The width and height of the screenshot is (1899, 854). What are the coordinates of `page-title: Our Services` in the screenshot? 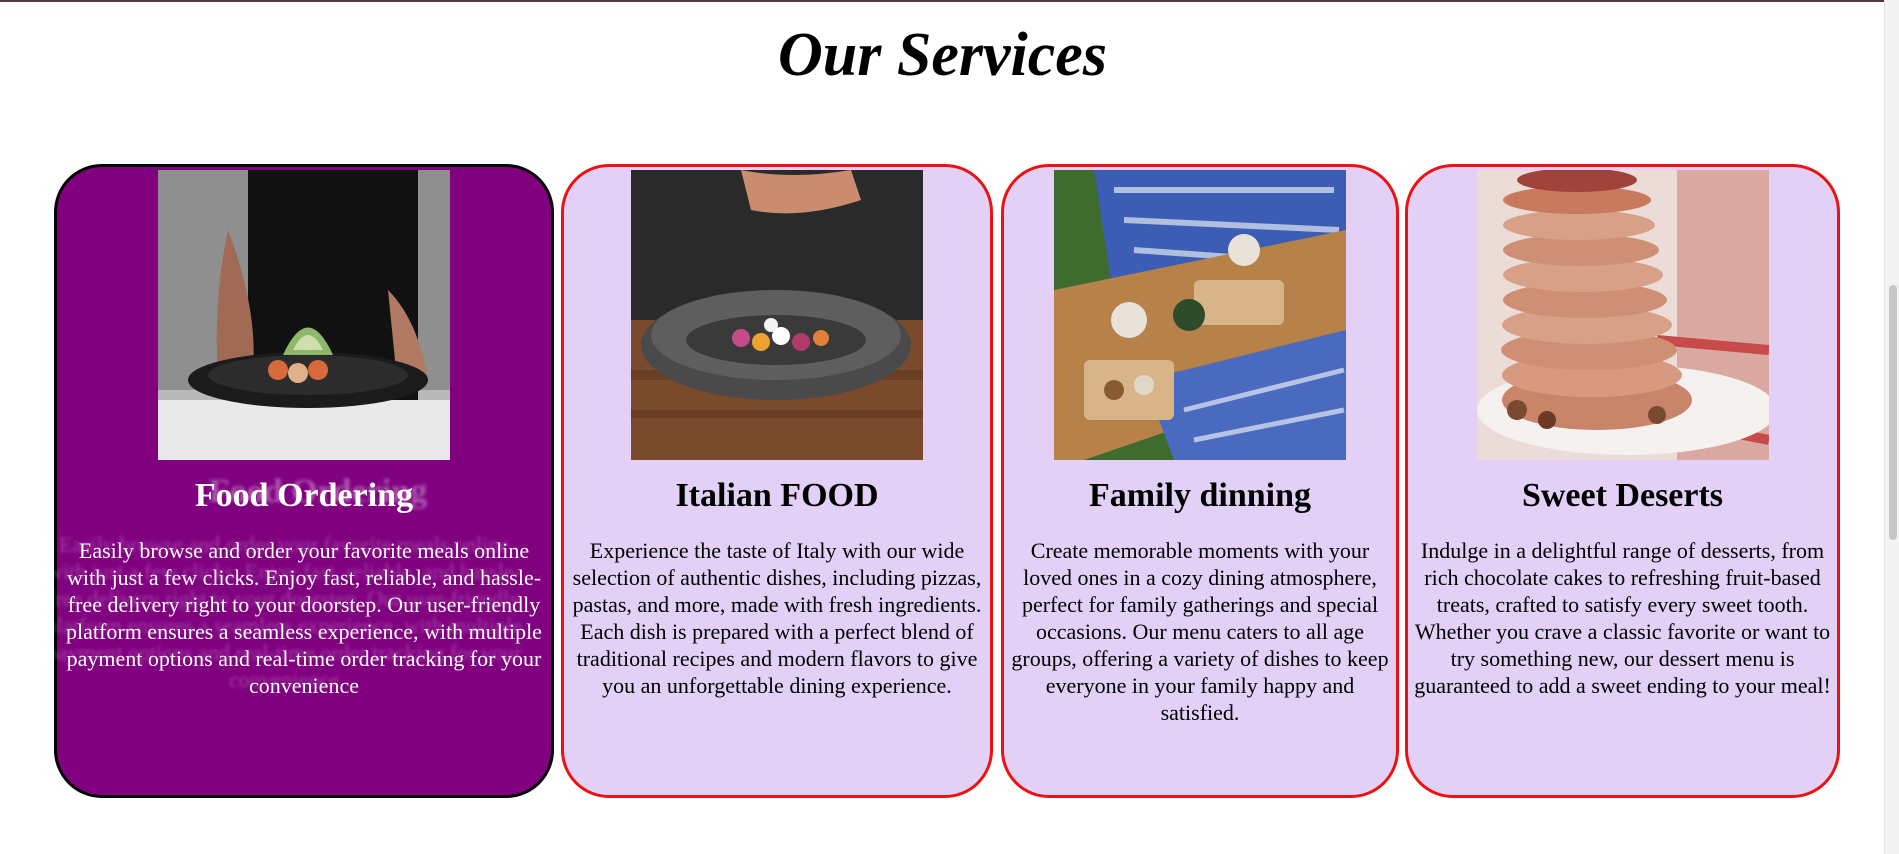 It's located at (942, 55).